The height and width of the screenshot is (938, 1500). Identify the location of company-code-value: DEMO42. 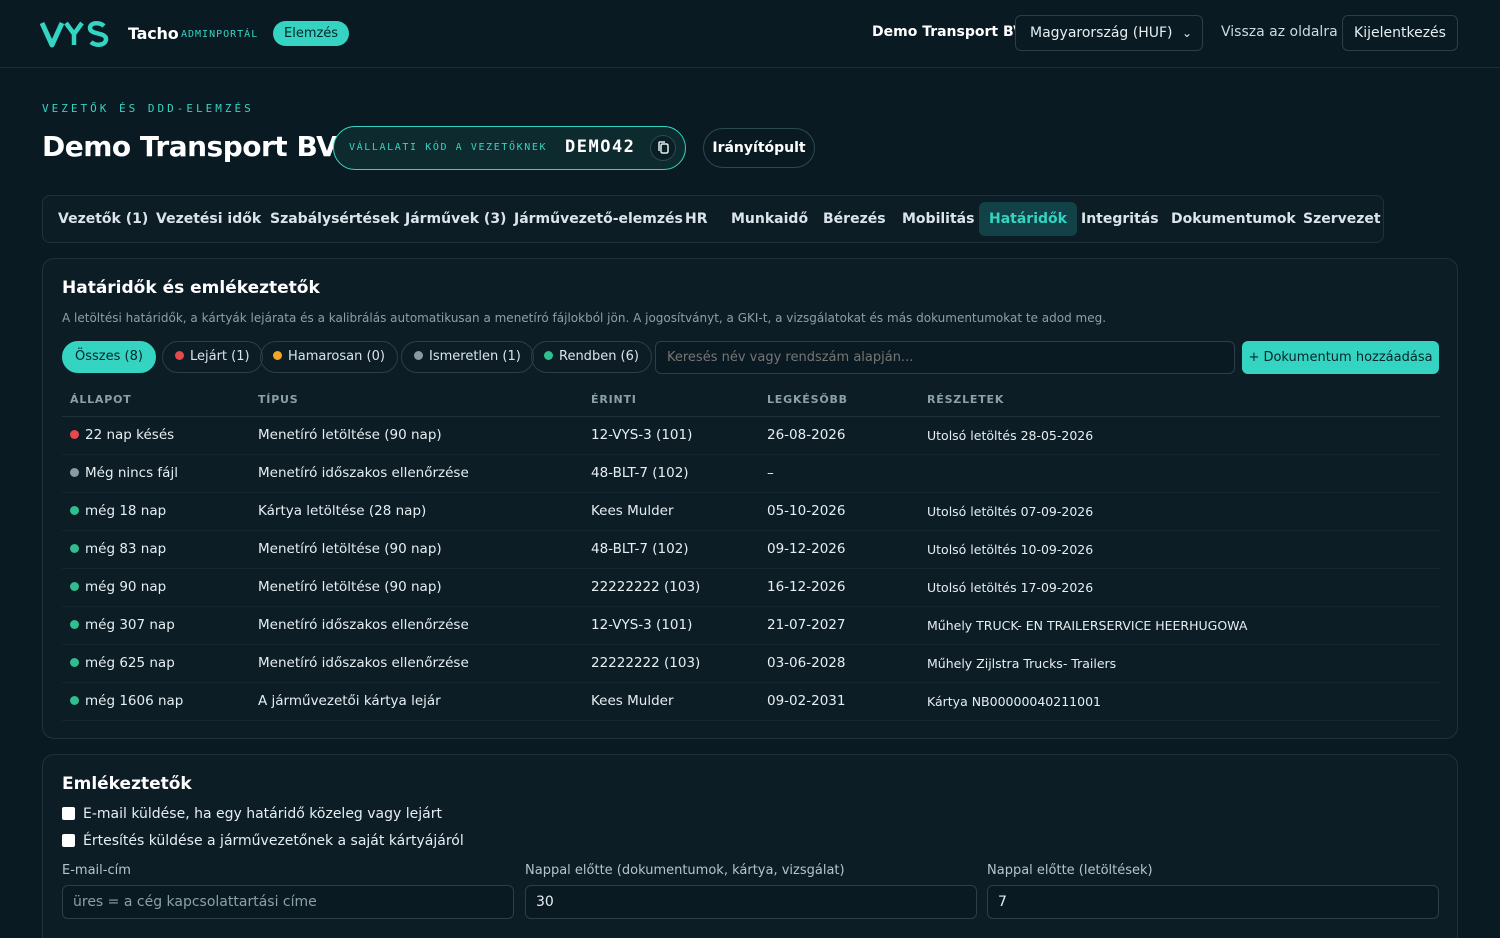
(600, 147).